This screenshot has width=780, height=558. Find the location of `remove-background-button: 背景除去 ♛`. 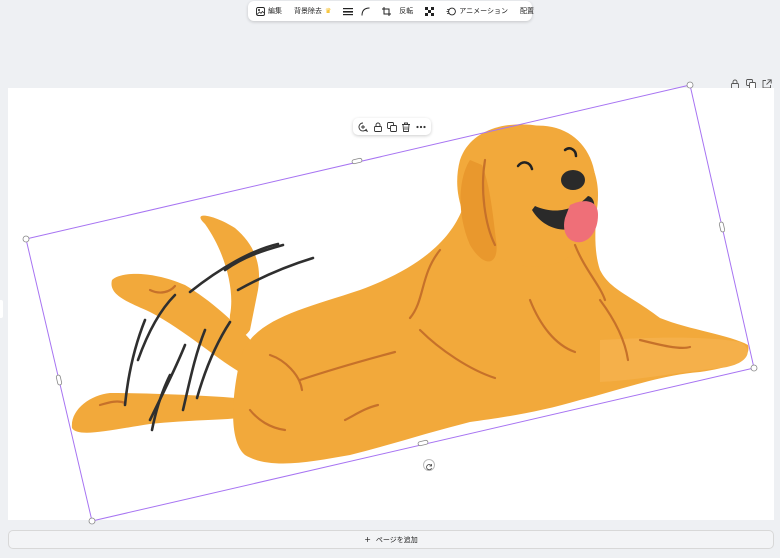

remove-background-button: 背景除去 ♛ is located at coordinates (312, 11).